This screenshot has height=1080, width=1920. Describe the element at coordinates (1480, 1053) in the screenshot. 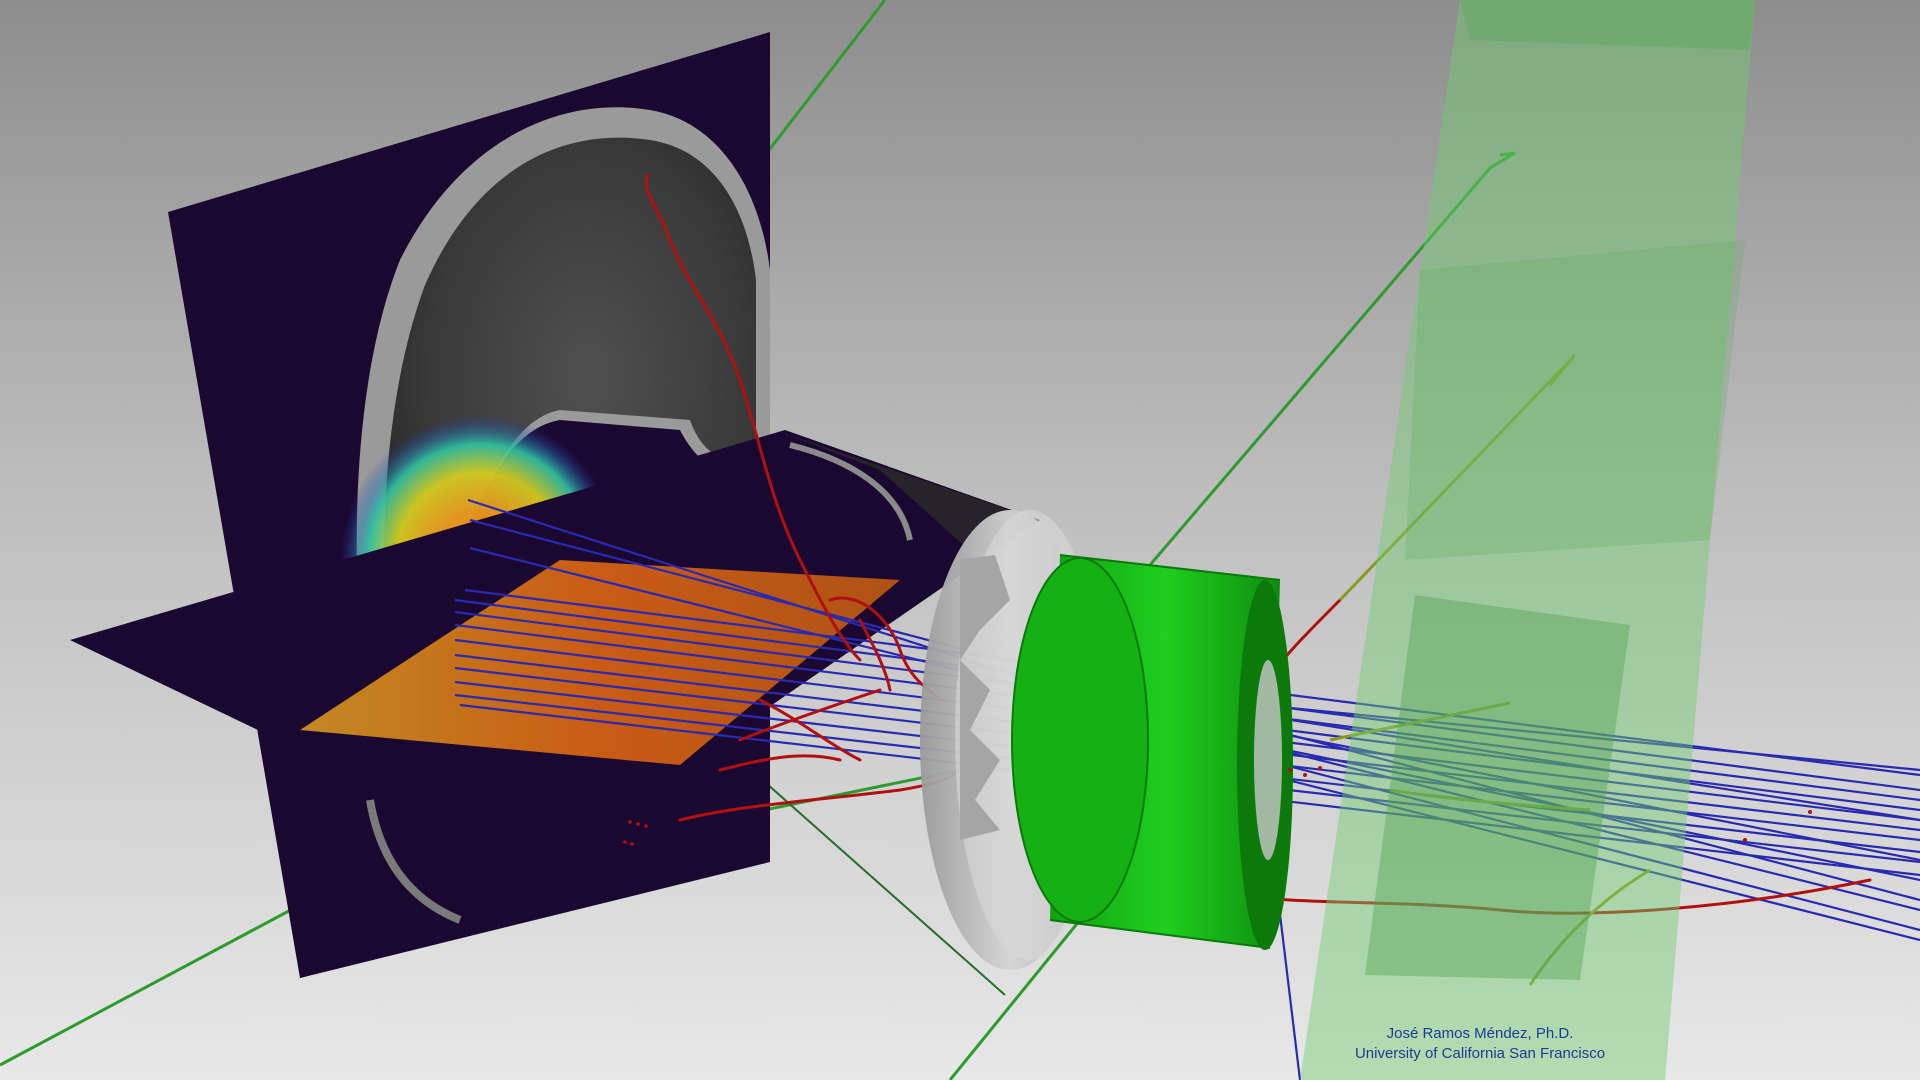

I see `author-affiliation: University of California San Francisco` at that location.